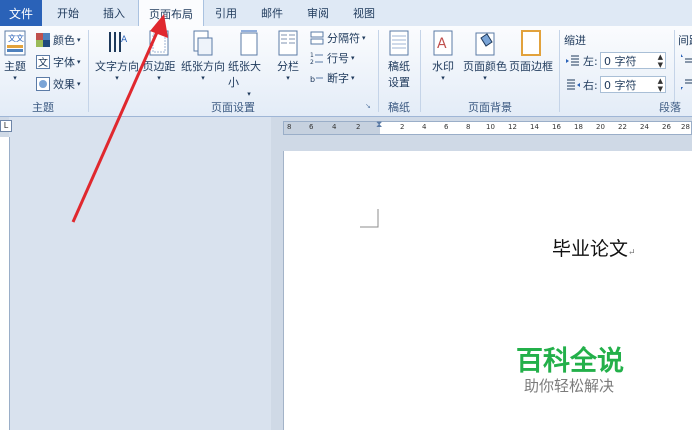 This screenshot has height=430, width=692. Describe the element at coordinates (159, 26) in the screenshot. I see `arrow-head-icon` at that location.